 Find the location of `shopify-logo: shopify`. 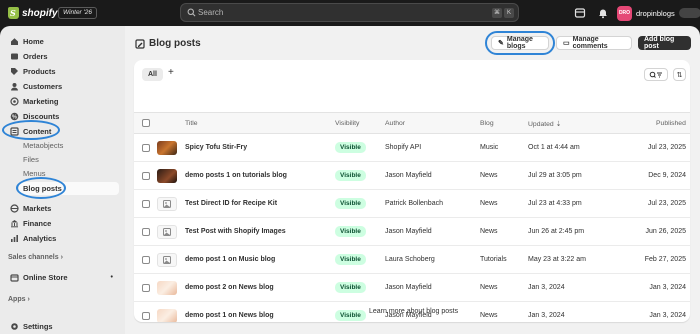

shopify-logo: shopify is located at coordinates (33, 13).